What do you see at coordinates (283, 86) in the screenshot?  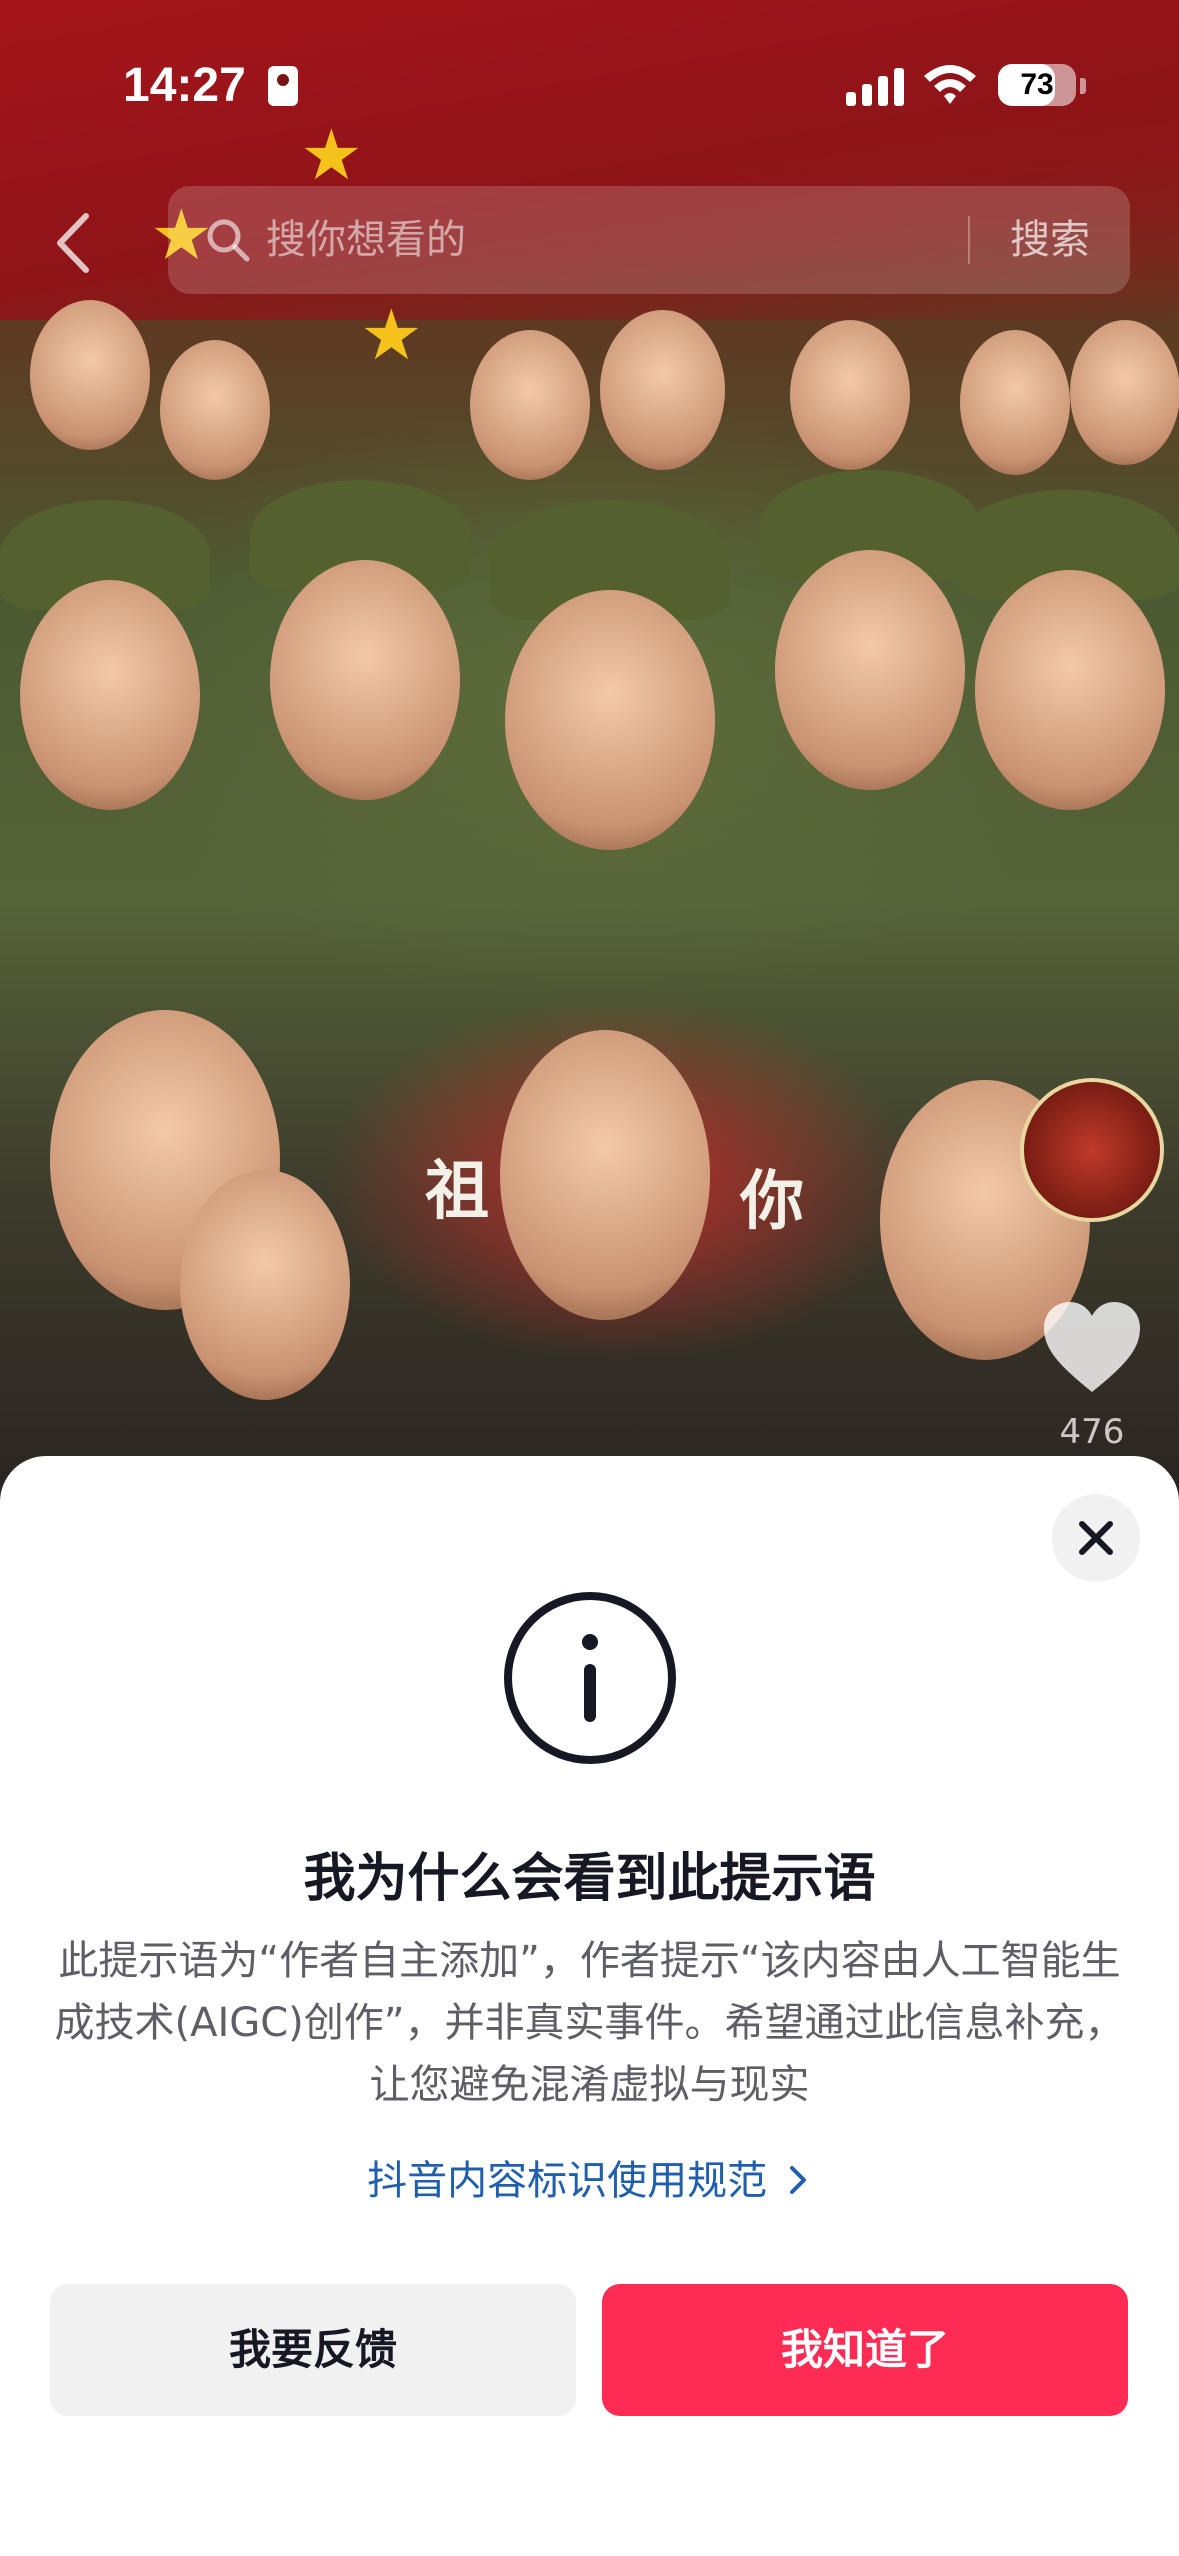 I see `person-id-icon` at bounding box center [283, 86].